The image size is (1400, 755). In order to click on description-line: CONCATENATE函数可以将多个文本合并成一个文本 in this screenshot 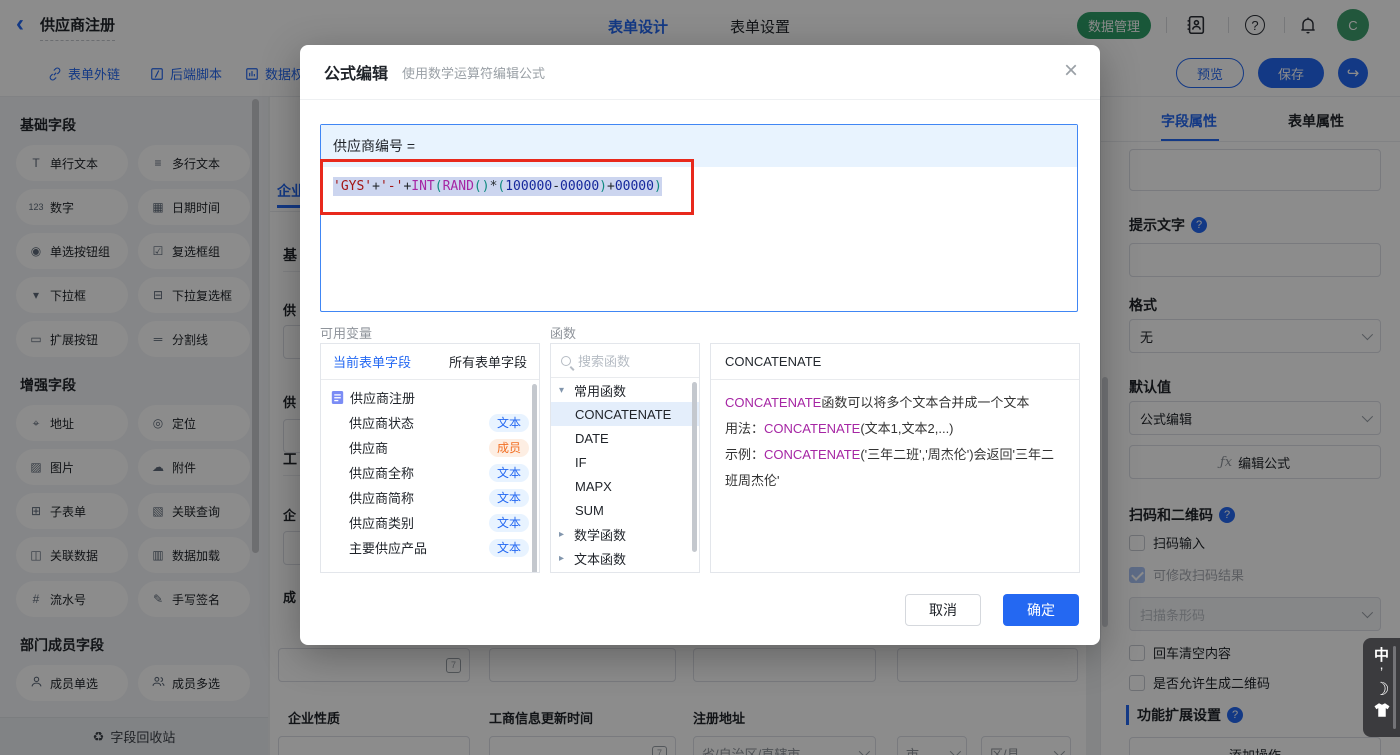, I will do `click(895, 403)`.